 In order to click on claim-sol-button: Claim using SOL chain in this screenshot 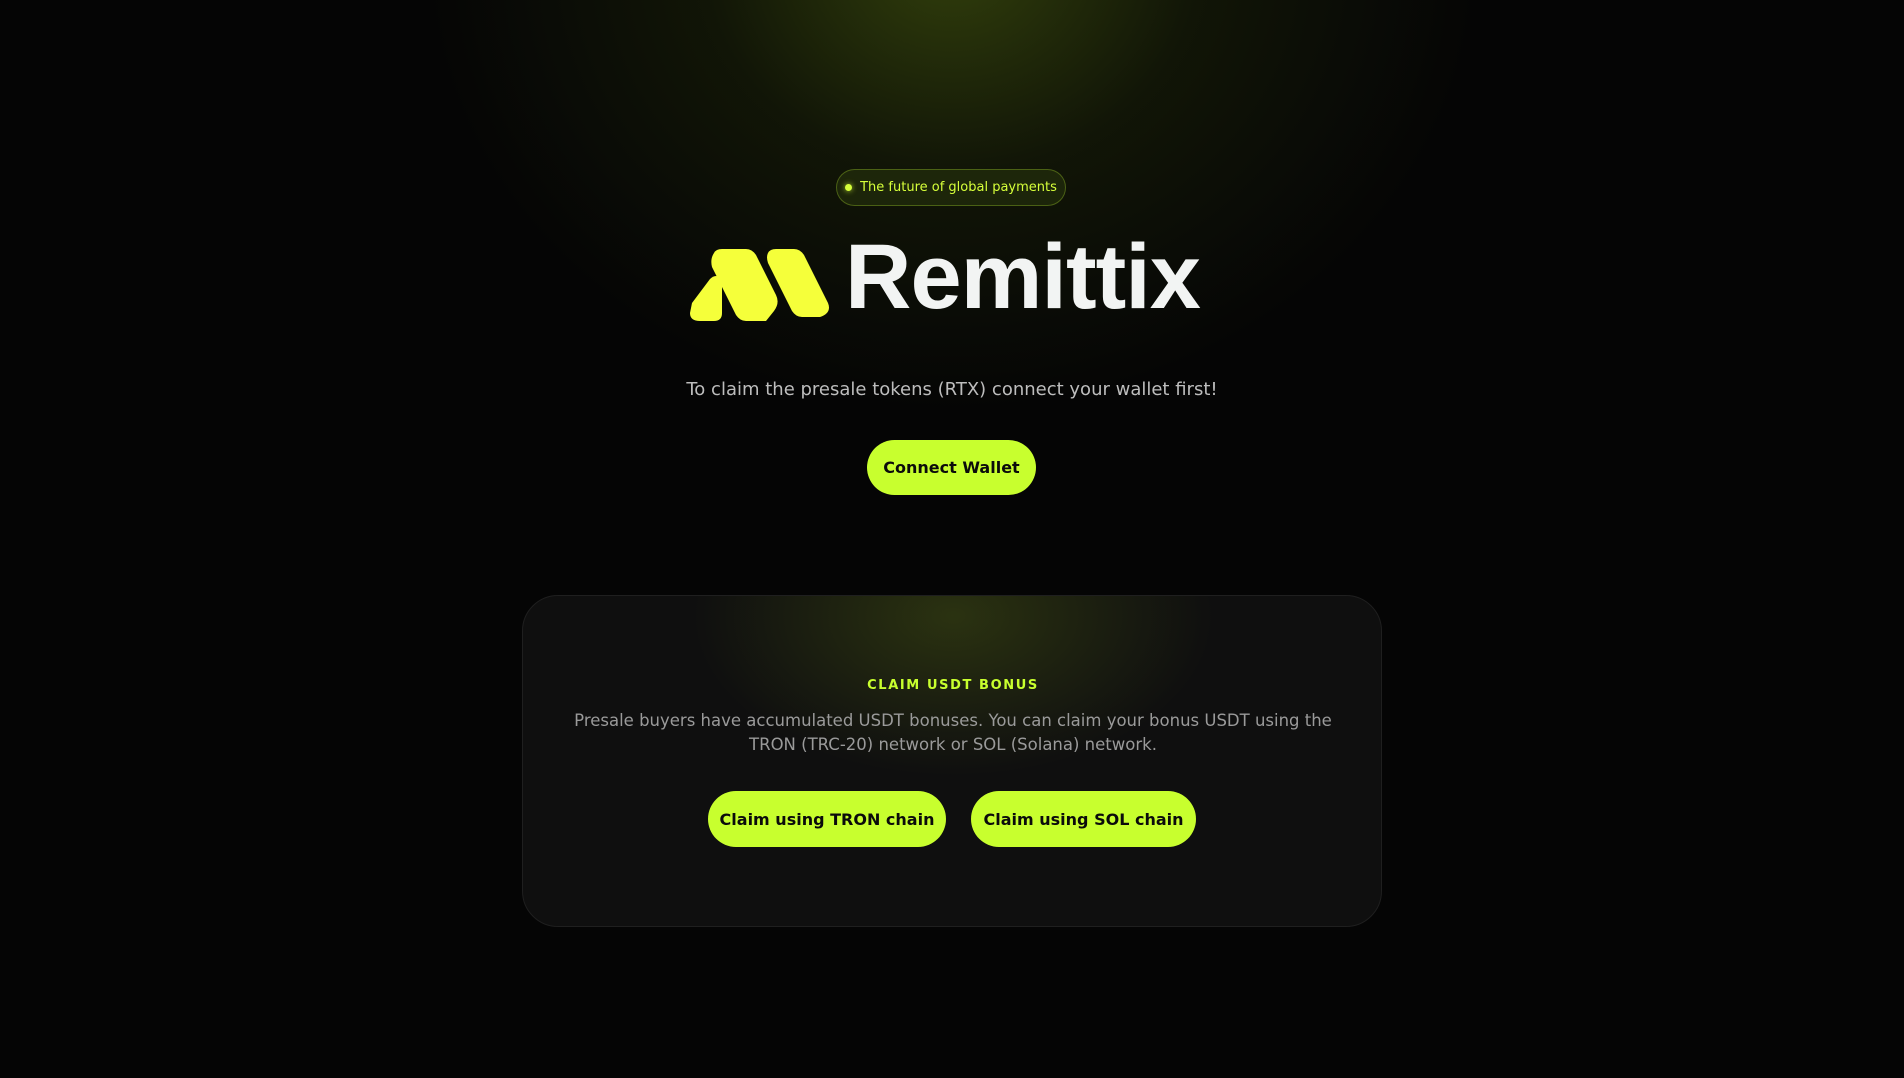, I will do `click(1083, 819)`.